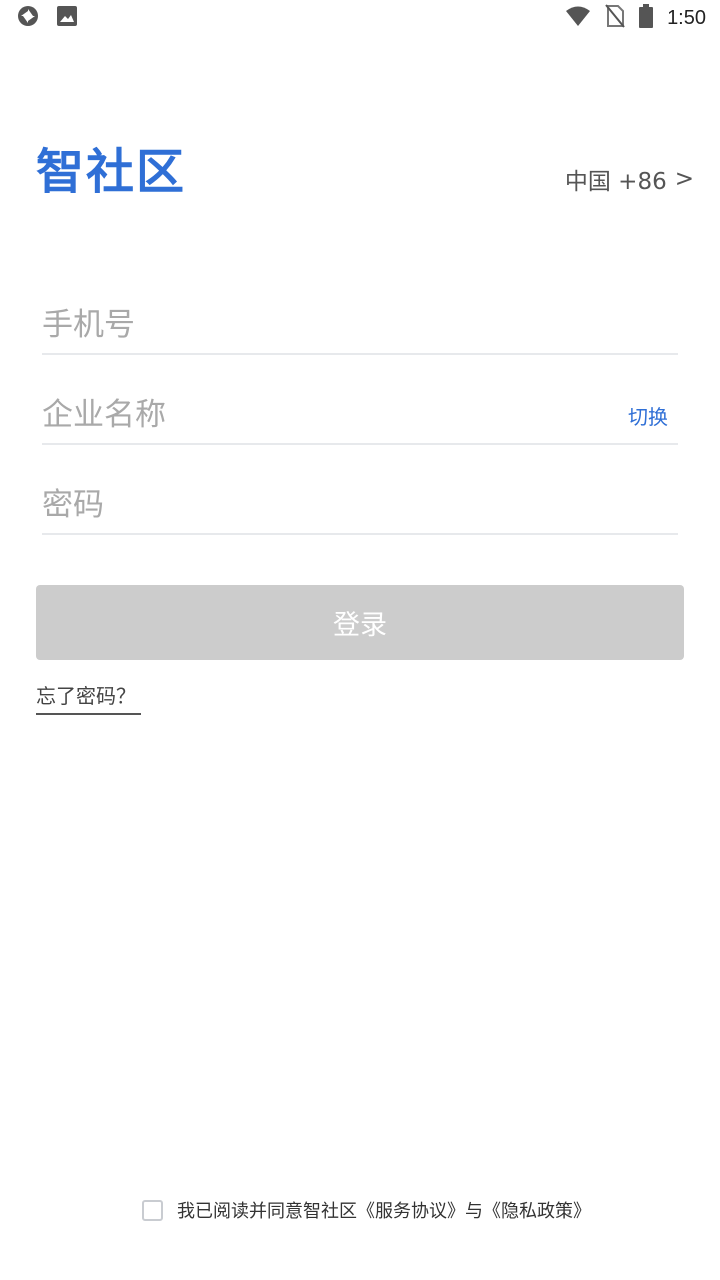 Image resolution: width=720 pixels, height=1280 pixels. What do you see at coordinates (360, 18) in the screenshot?
I see `status-bar: 1:50` at bounding box center [360, 18].